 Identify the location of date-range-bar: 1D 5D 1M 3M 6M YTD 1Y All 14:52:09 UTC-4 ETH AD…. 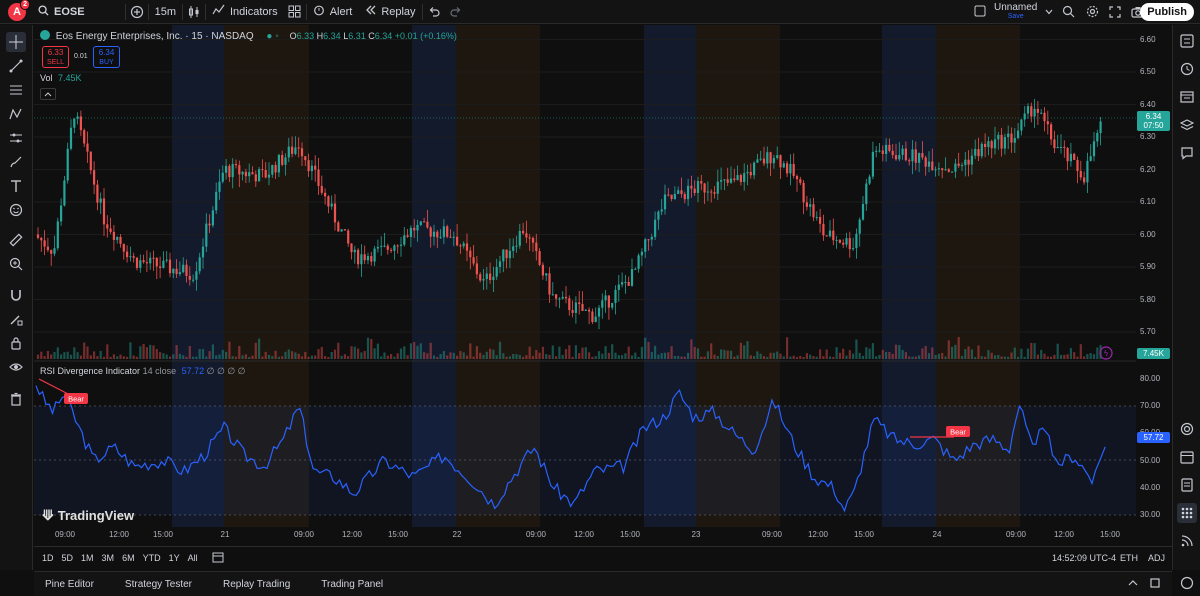
(603, 557).